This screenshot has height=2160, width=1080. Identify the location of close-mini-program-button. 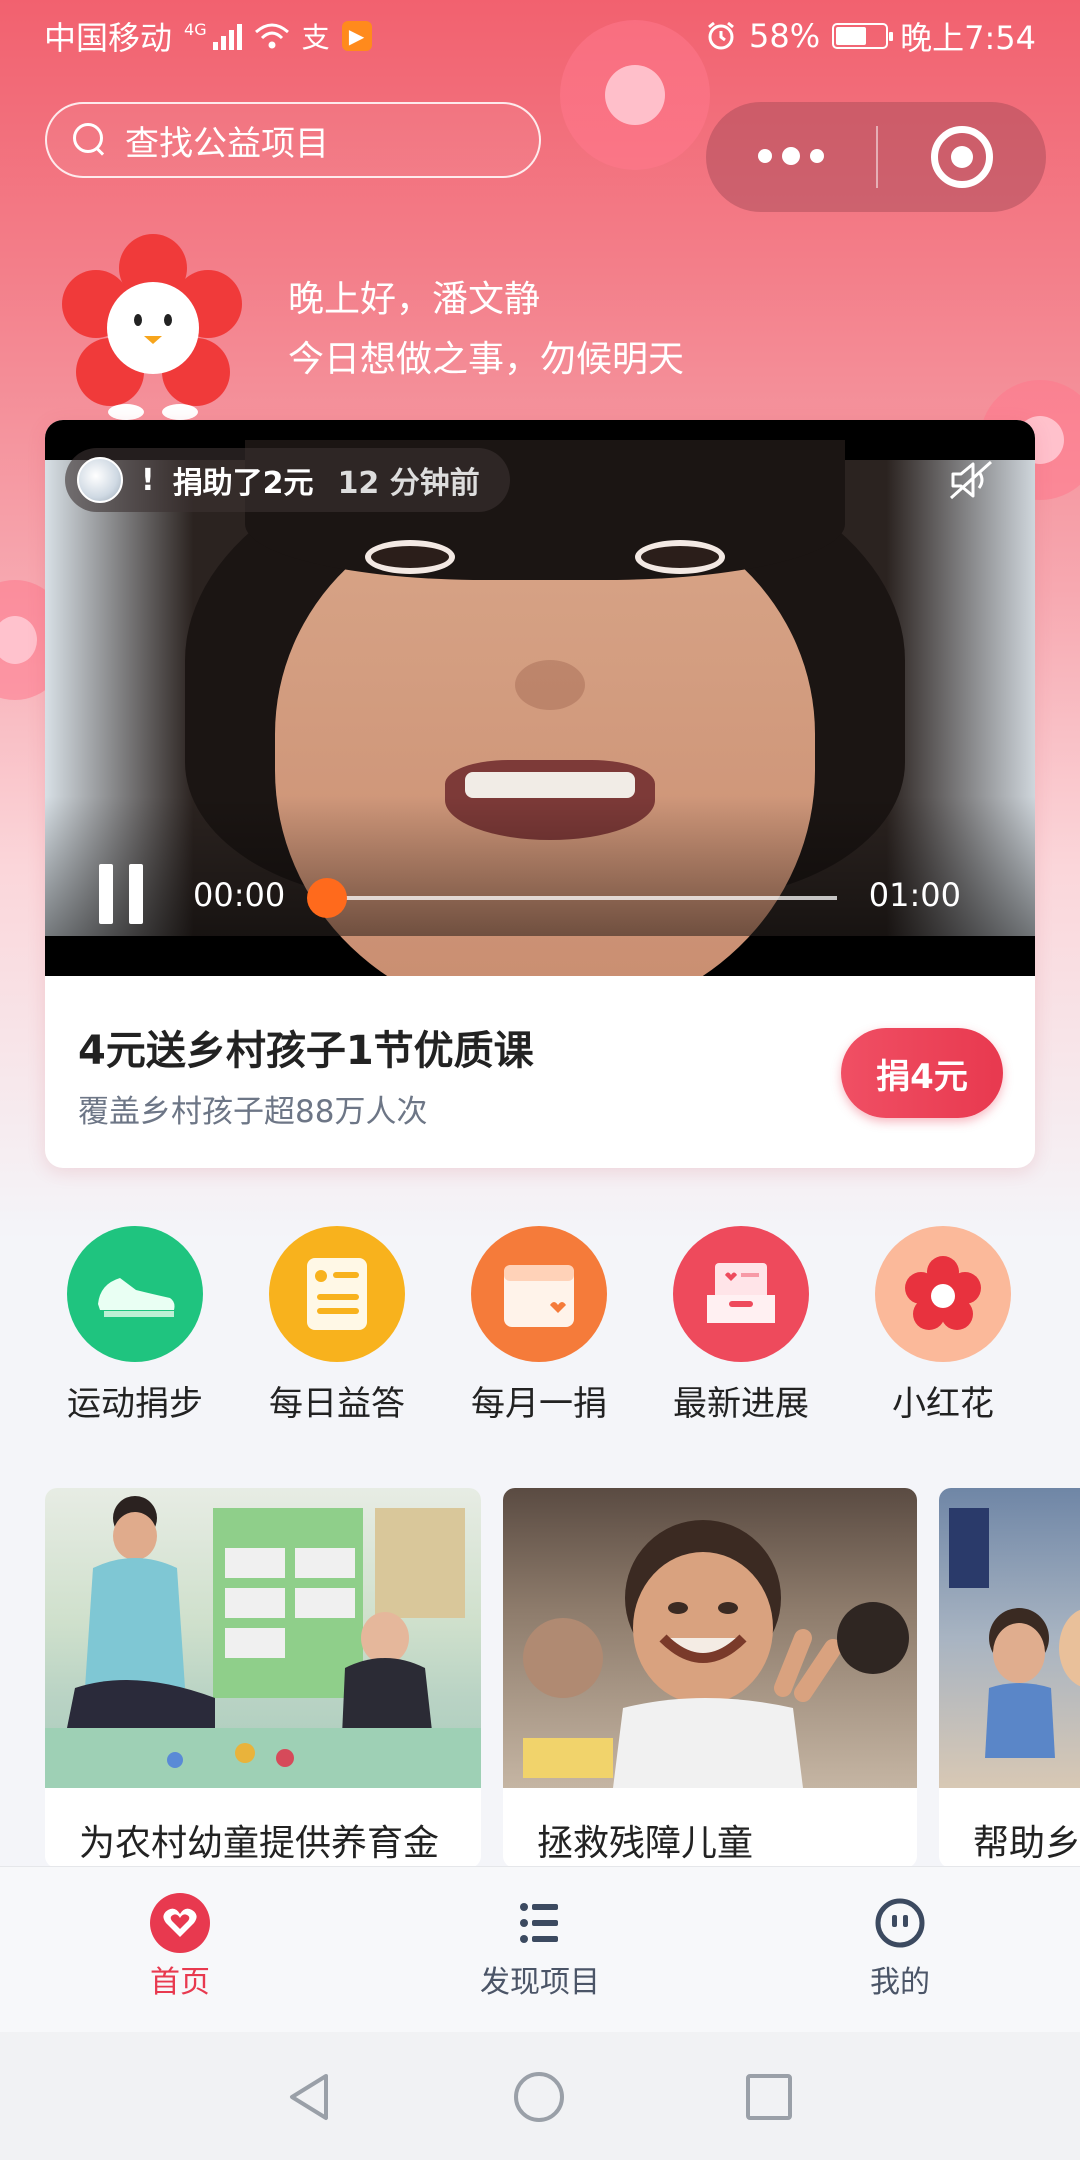
(962, 157).